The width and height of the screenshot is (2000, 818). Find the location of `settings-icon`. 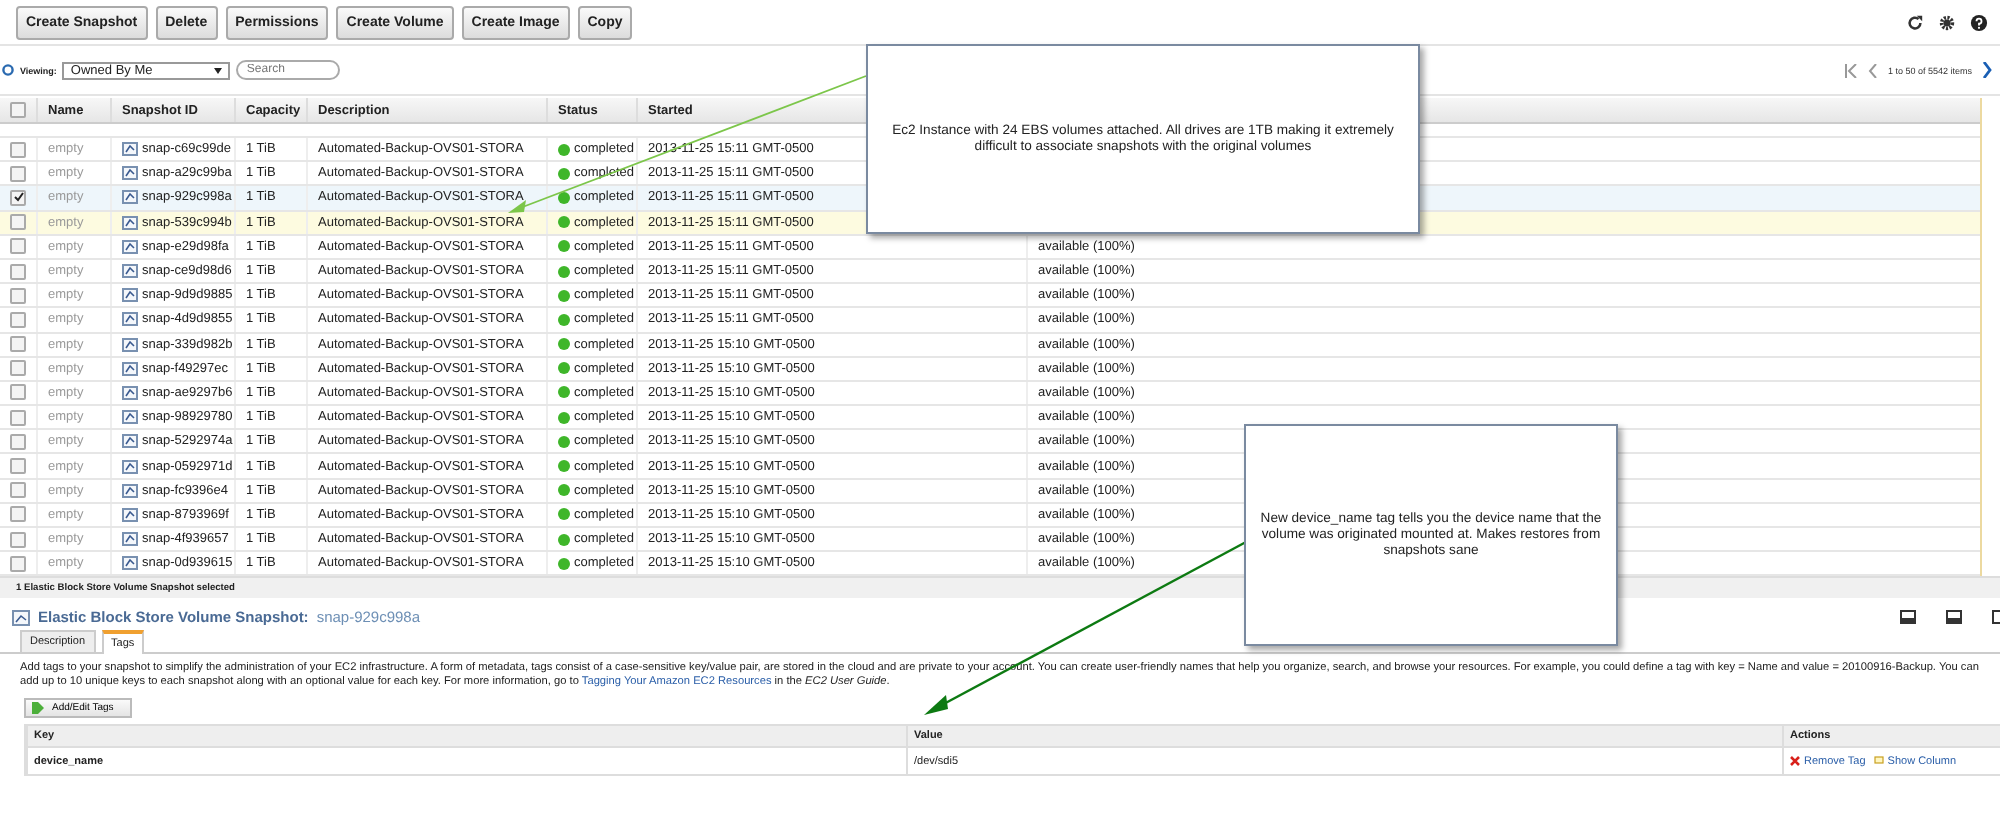

settings-icon is located at coordinates (1947, 22).